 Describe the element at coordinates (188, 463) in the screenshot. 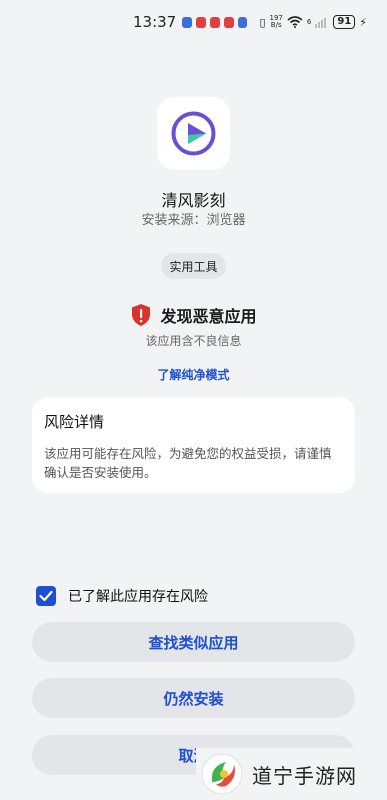

I see `risk-body: 该应用可能存在风险，为避免您的权益受损，请谨慎确认是否安装使用。` at that location.